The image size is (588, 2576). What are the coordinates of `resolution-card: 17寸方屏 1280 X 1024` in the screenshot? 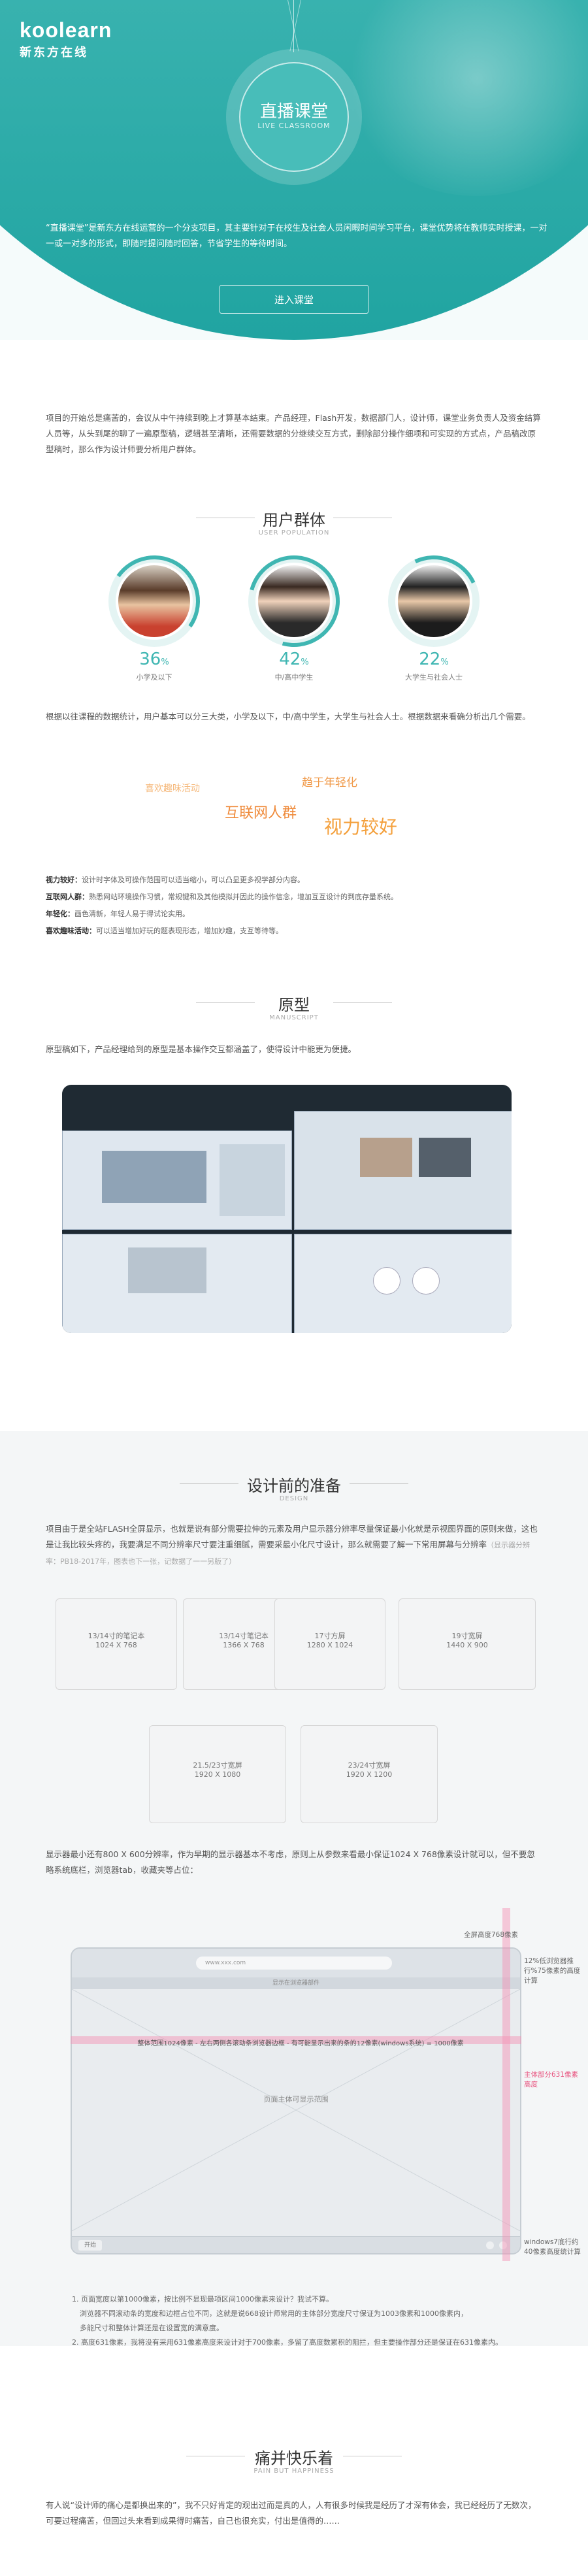 It's located at (329, 1644).